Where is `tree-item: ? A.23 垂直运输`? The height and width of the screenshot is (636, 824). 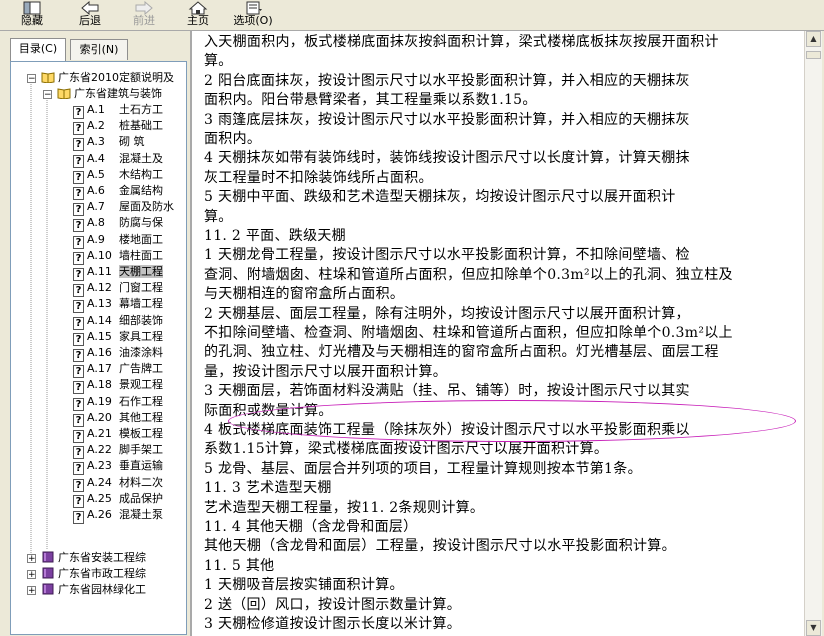
tree-item: ? A.23 垂直运输 is located at coordinates (118, 467).